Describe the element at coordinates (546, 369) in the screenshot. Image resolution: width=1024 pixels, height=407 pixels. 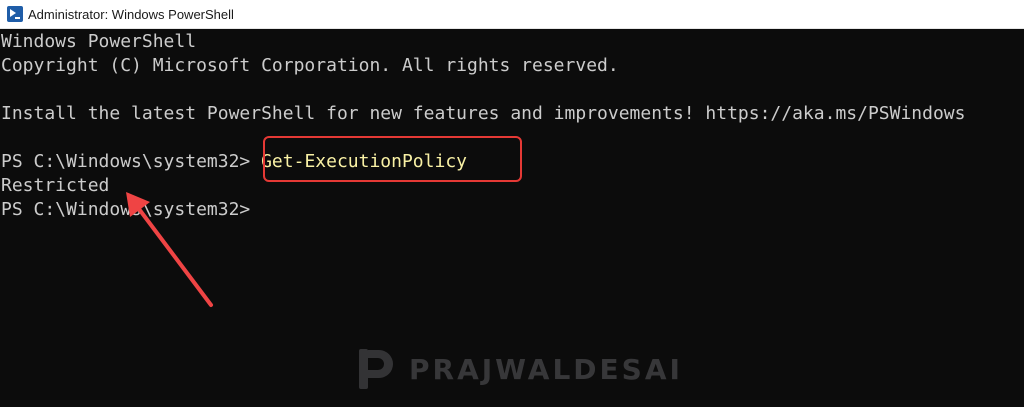
I see `watermark-text: PRAJWALDESAI` at that location.